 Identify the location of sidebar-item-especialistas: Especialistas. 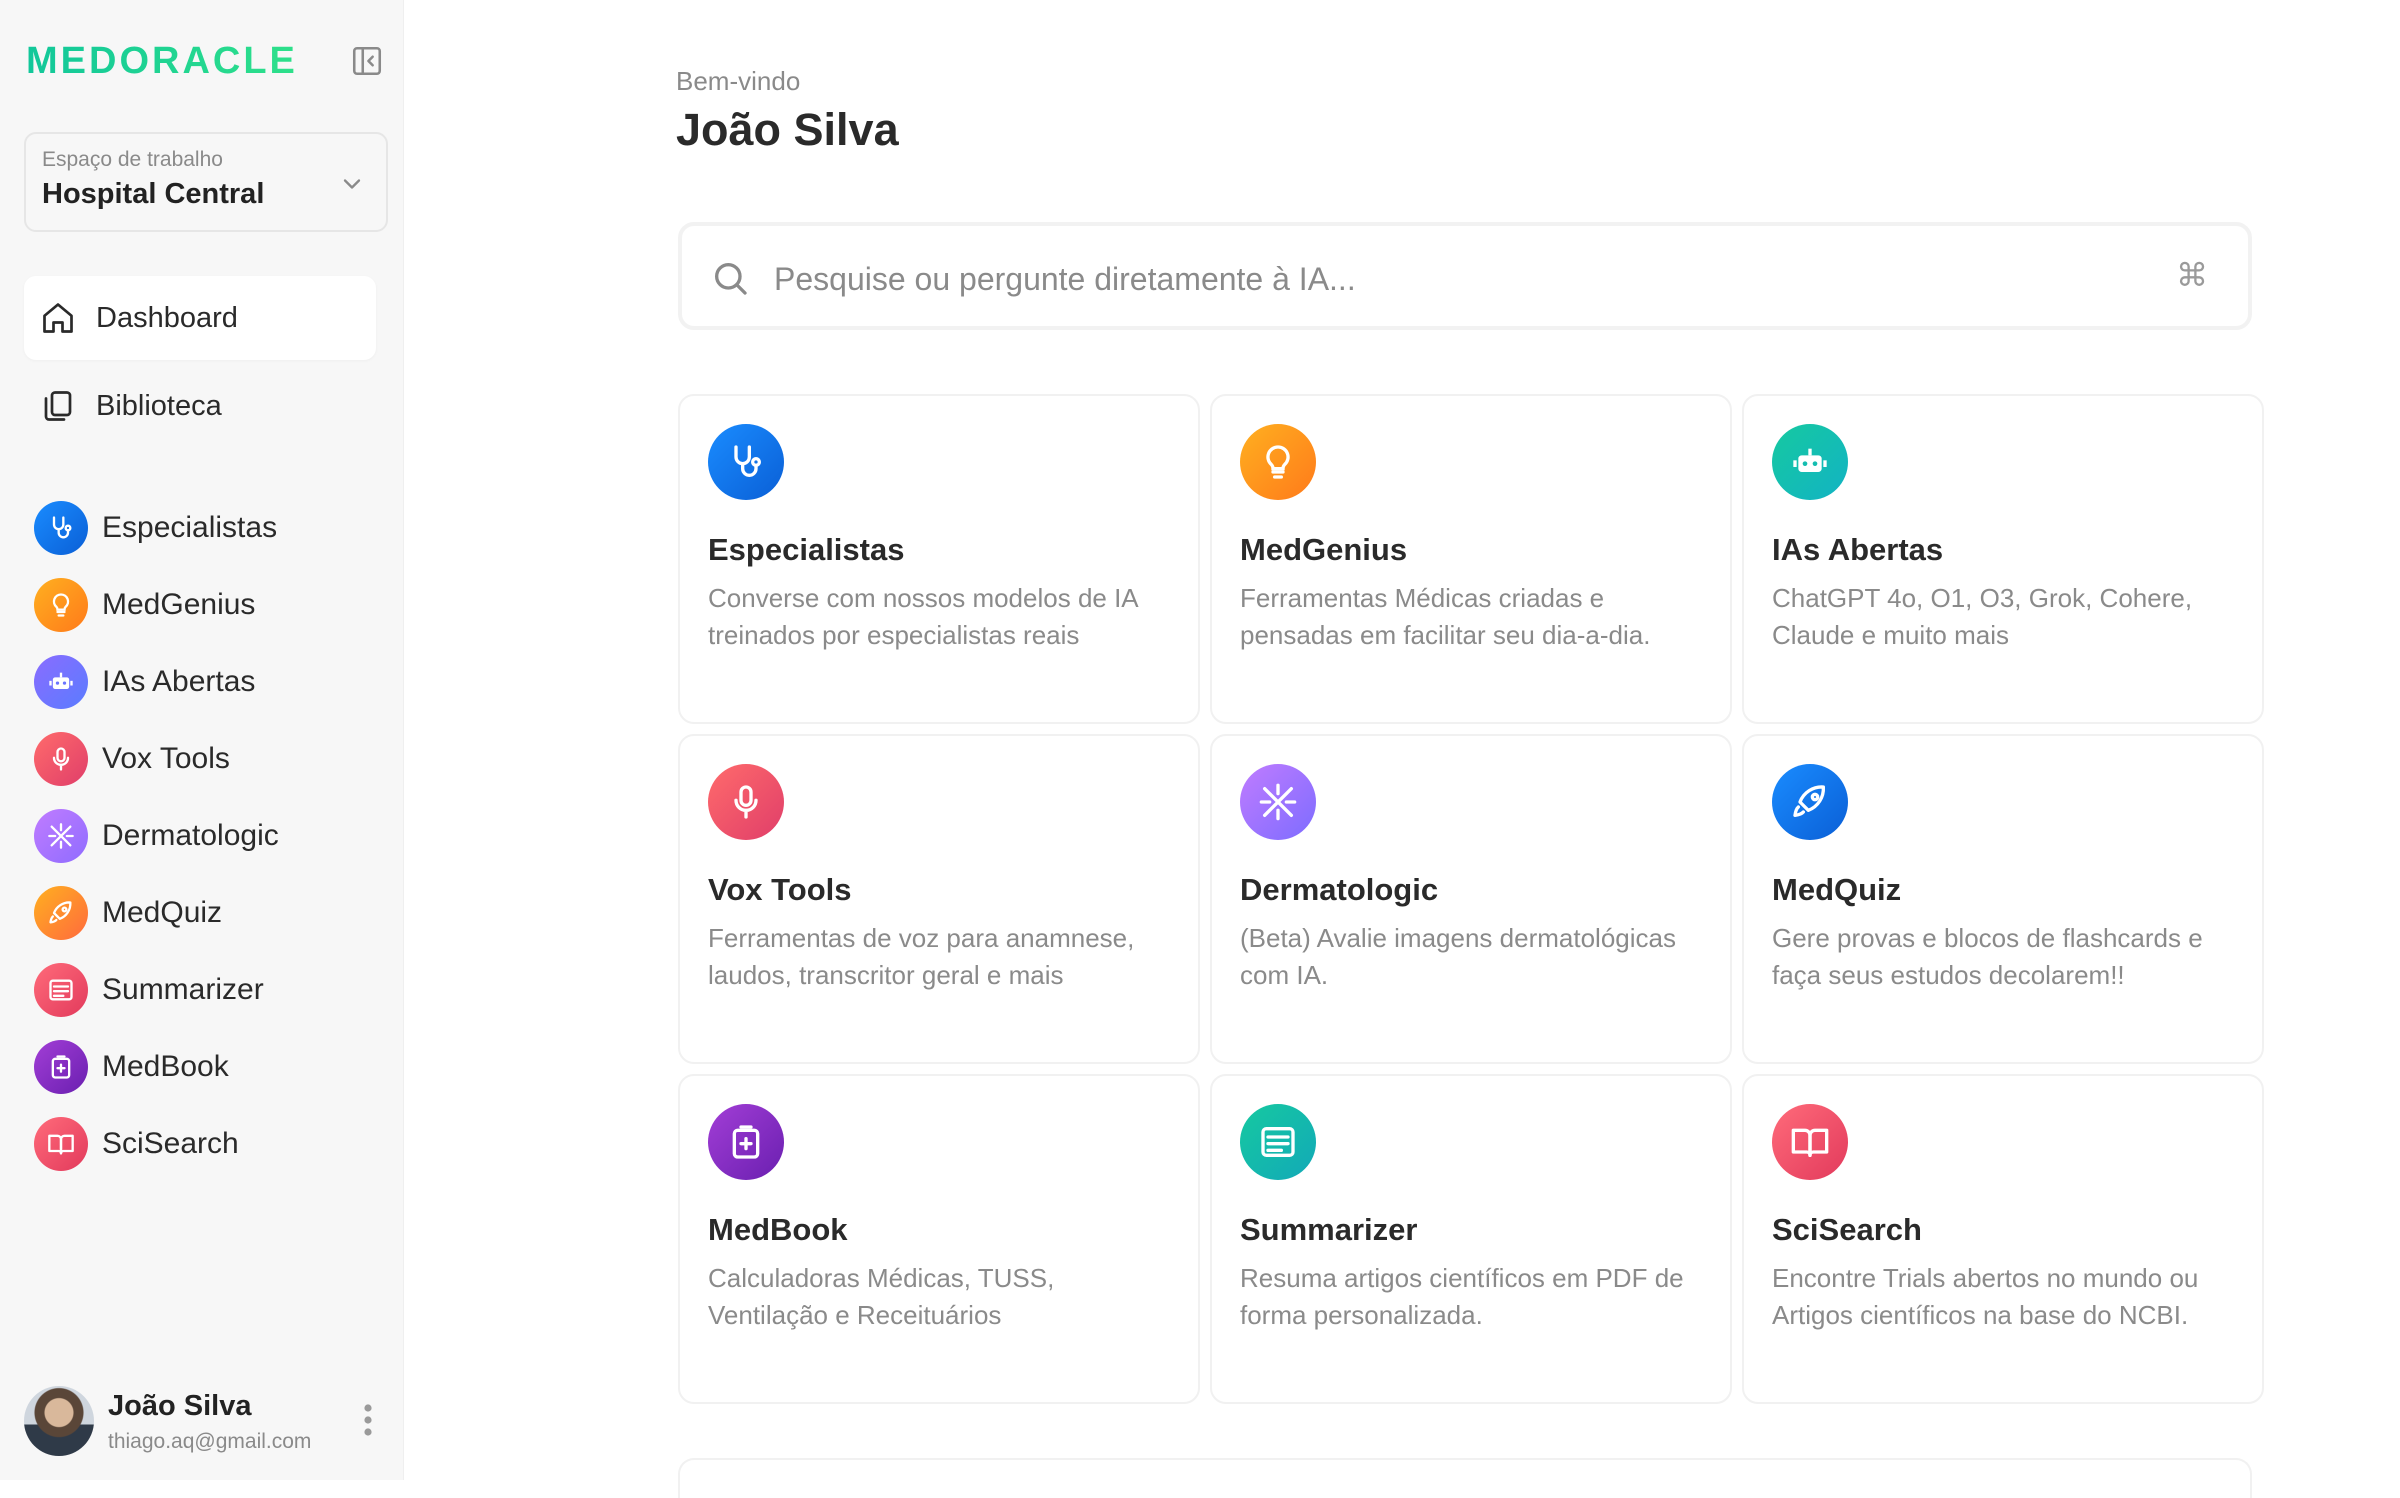
(155, 528).